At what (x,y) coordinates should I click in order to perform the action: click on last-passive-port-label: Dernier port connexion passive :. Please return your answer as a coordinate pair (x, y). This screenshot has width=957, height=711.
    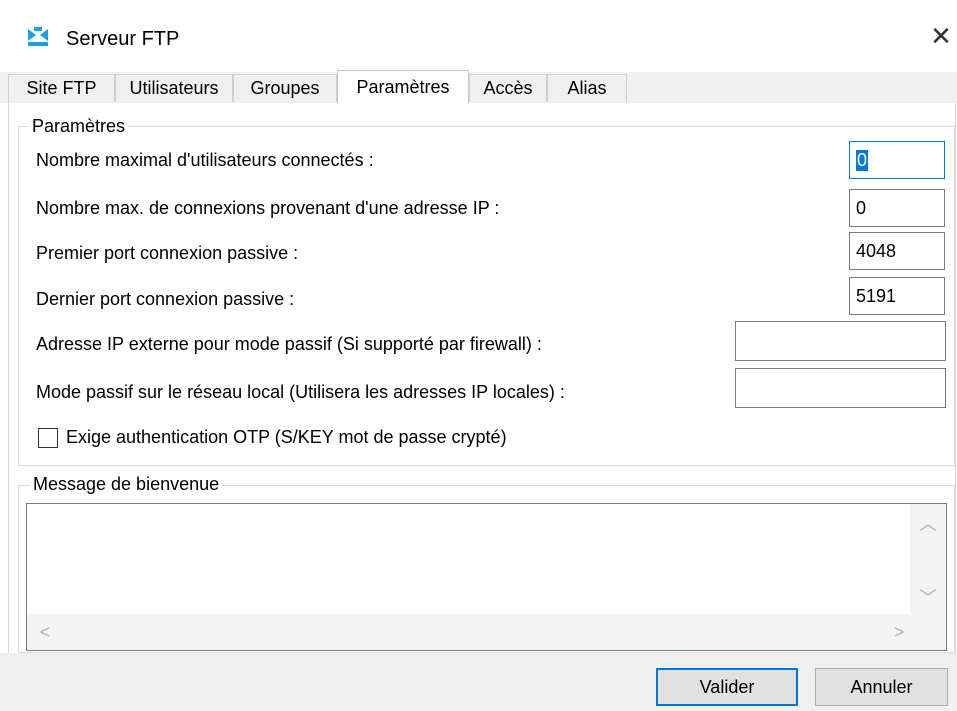
    Looking at the image, I should click on (165, 299).